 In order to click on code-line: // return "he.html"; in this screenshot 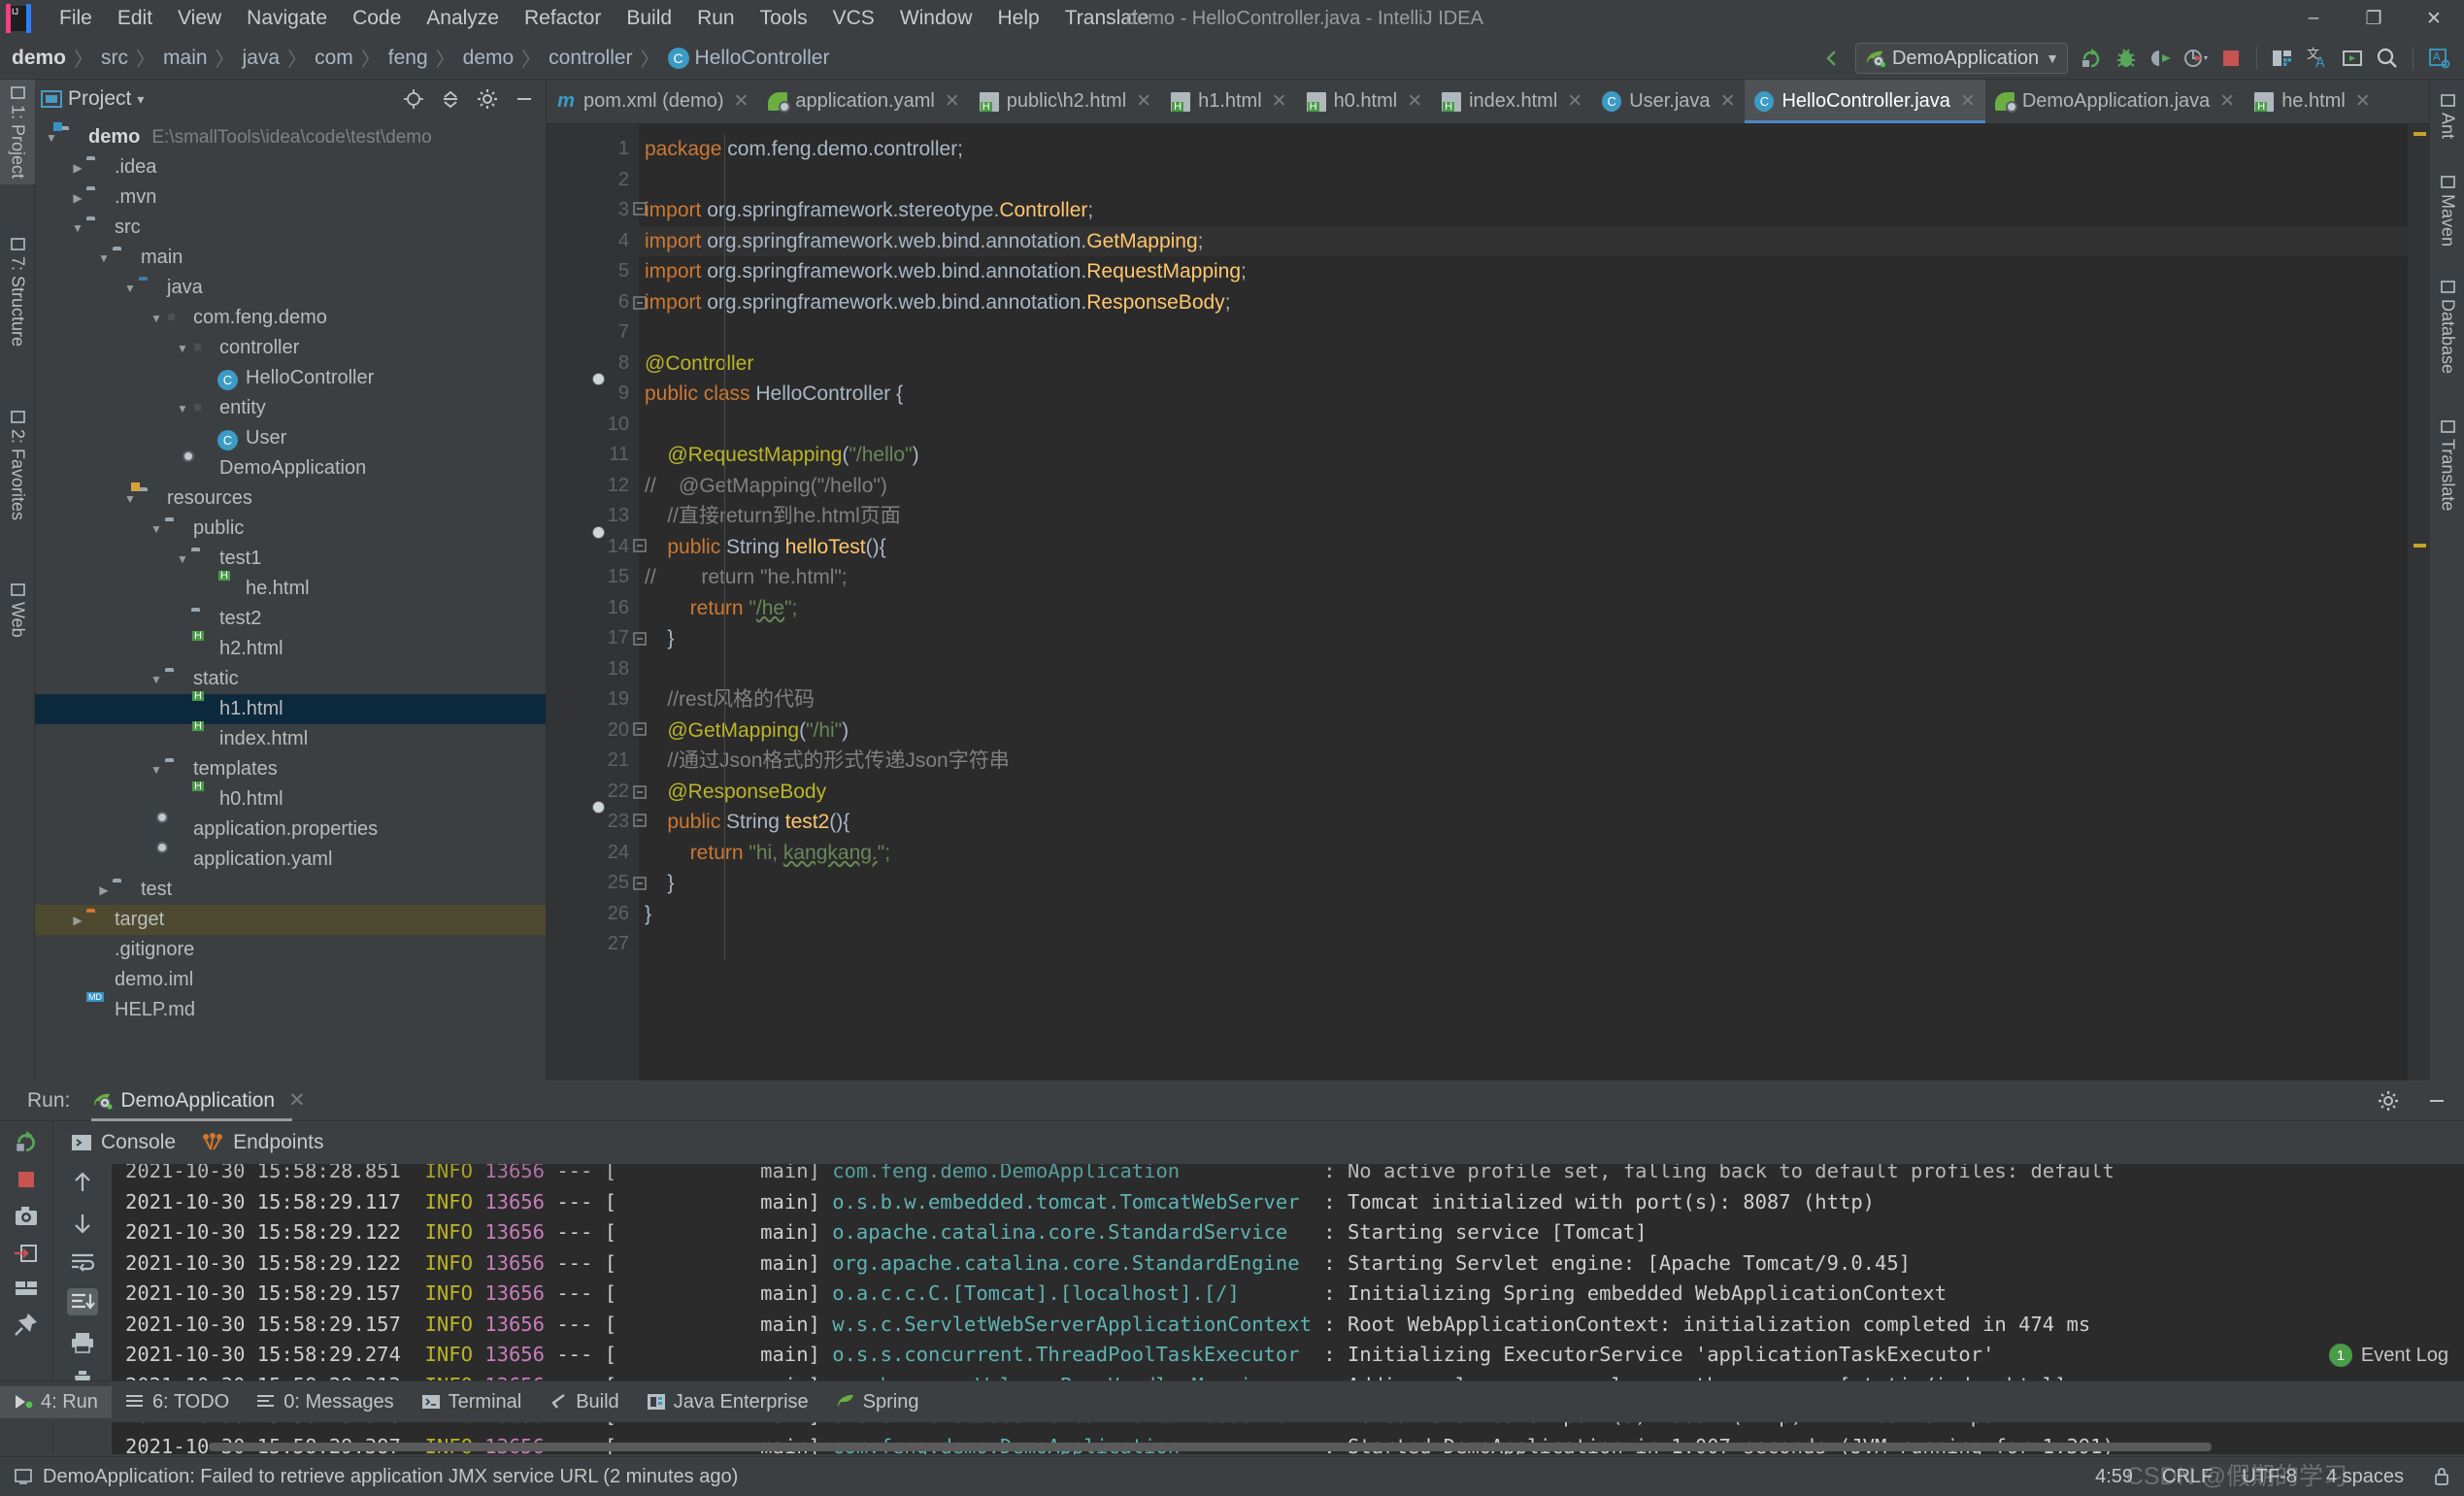, I will do `click(1523, 577)`.